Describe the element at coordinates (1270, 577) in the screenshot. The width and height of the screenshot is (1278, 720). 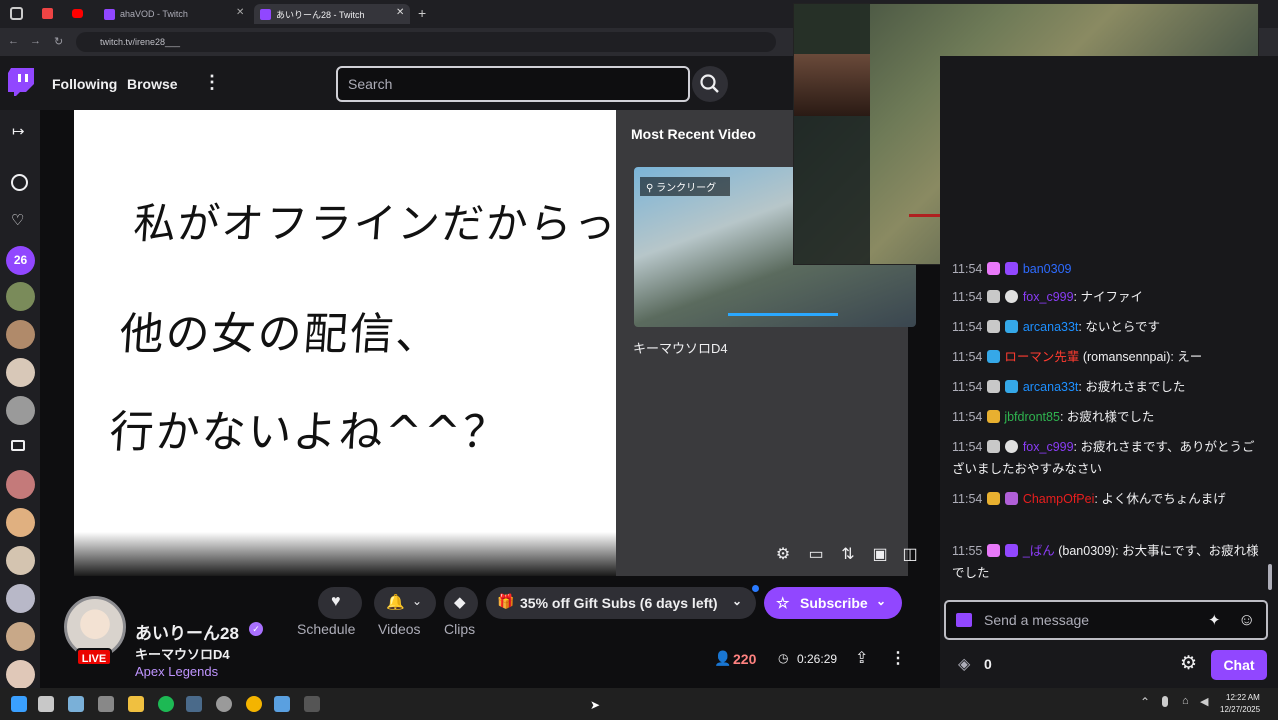
I see `chat-scrollbar` at that location.